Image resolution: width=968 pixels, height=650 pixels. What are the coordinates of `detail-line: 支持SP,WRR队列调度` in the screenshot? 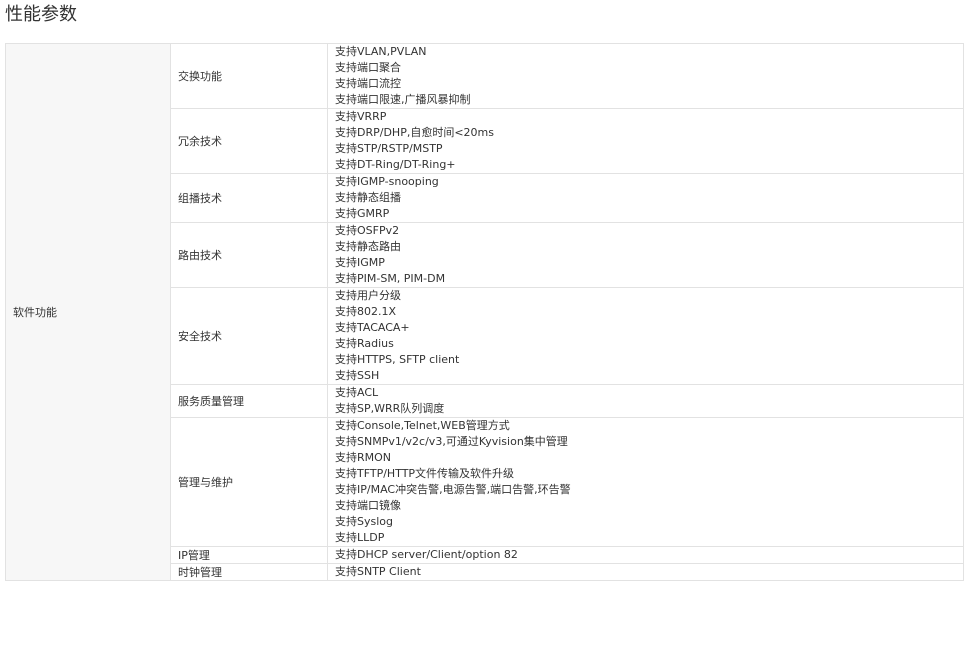 It's located at (390, 408).